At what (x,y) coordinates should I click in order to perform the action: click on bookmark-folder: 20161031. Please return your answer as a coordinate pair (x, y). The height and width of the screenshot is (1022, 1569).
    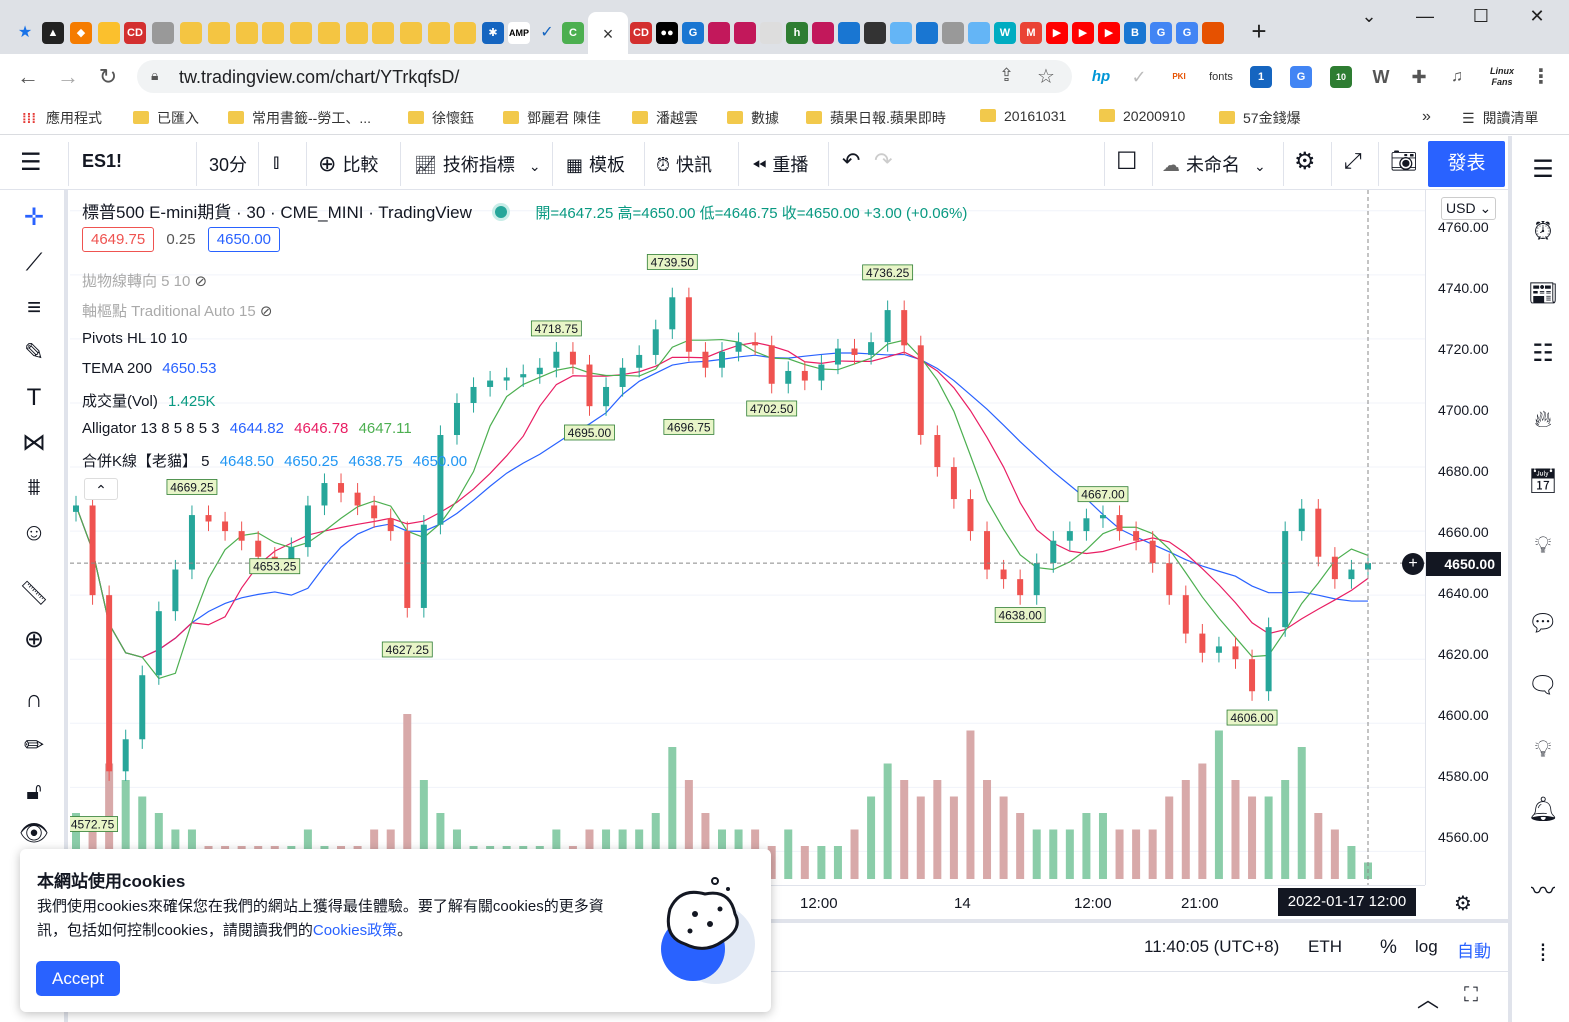
    Looking at the image, I should click on (1023, 116).